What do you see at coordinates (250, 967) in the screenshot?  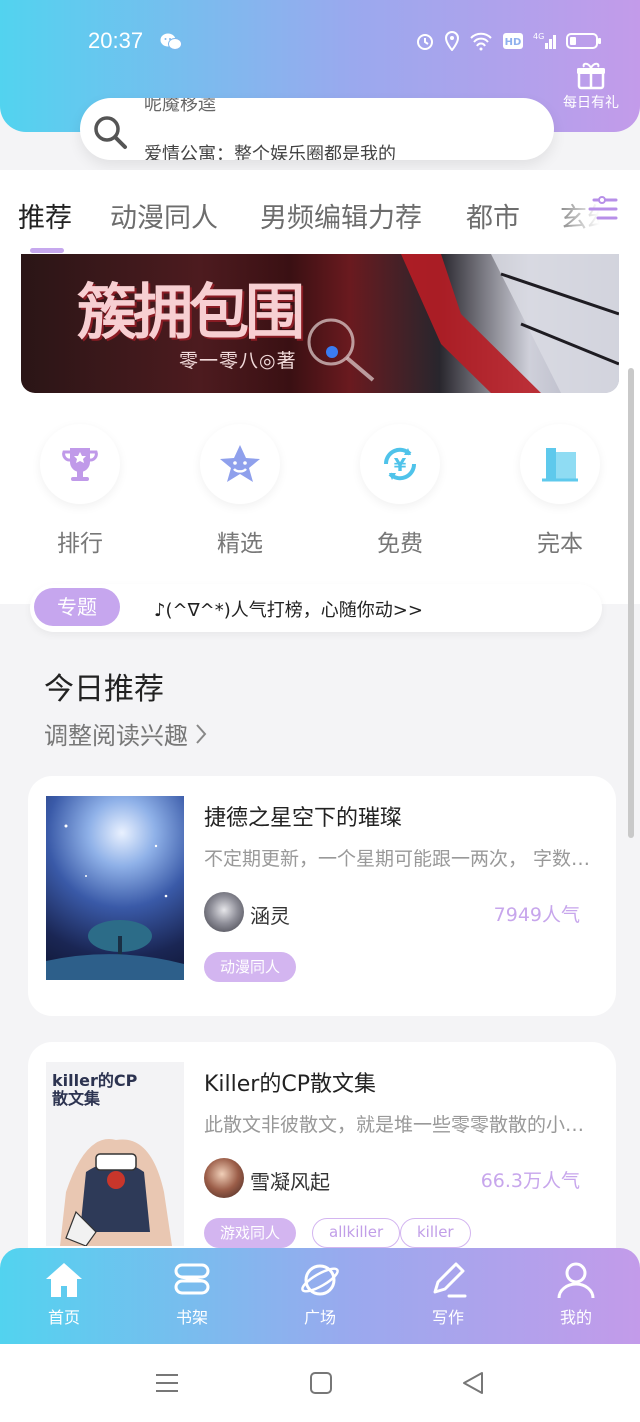 I see `book-tag: 动漫同人` at bounding box center [250, 967].